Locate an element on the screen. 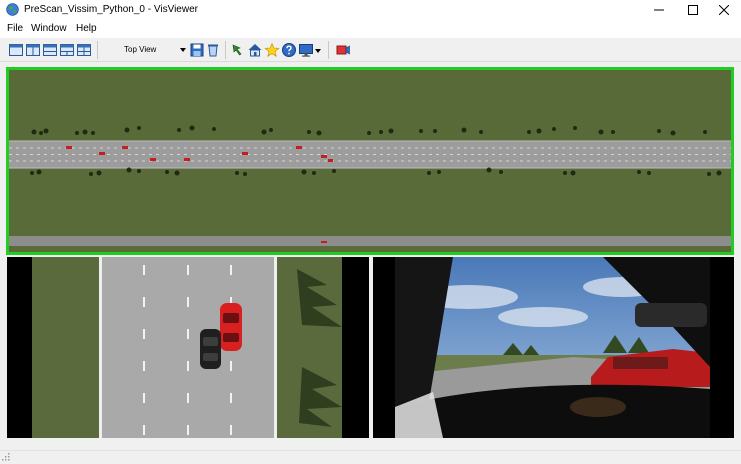 The image size is (741, 464). window-title: PreScan_Vissim_Python_0 - VisViewer is located at coordinates (111, 9).